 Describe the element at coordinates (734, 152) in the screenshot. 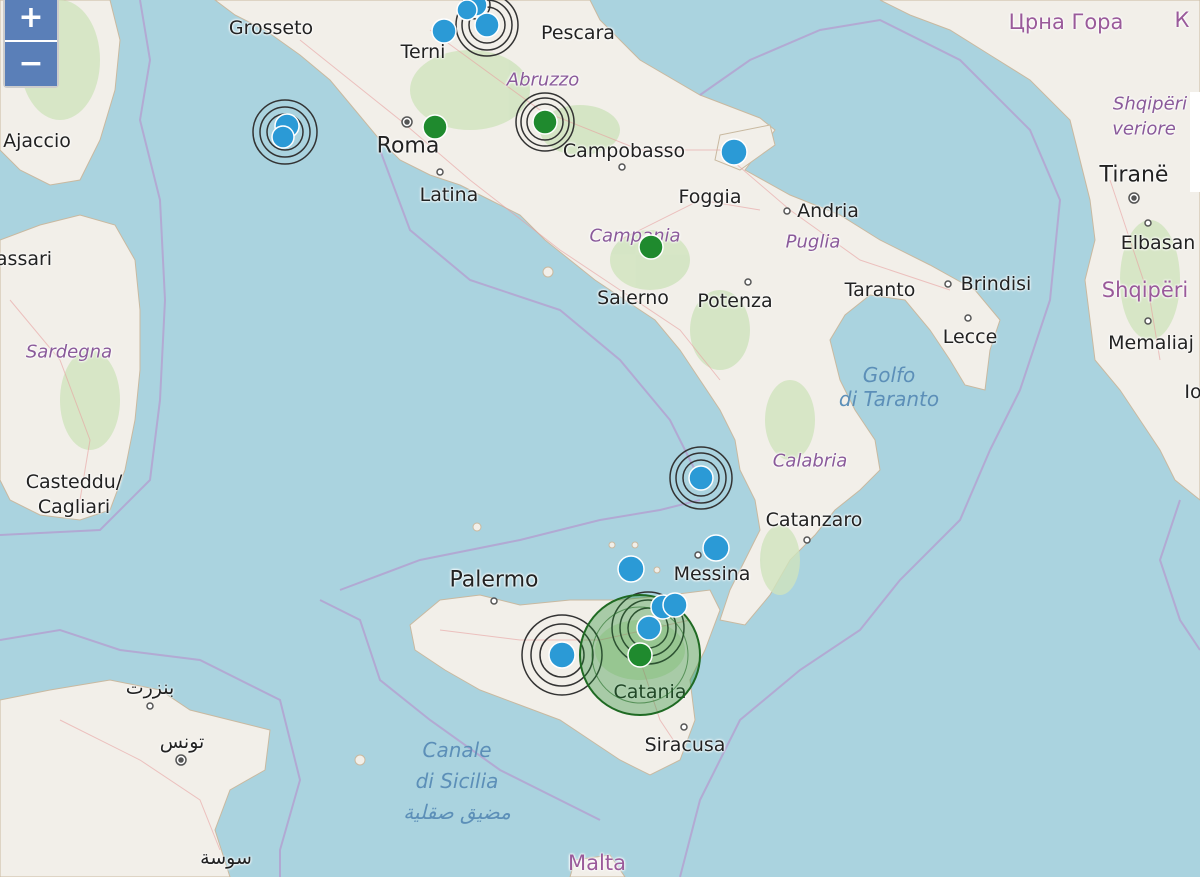

I see `quake-marker-gargano` at that location.